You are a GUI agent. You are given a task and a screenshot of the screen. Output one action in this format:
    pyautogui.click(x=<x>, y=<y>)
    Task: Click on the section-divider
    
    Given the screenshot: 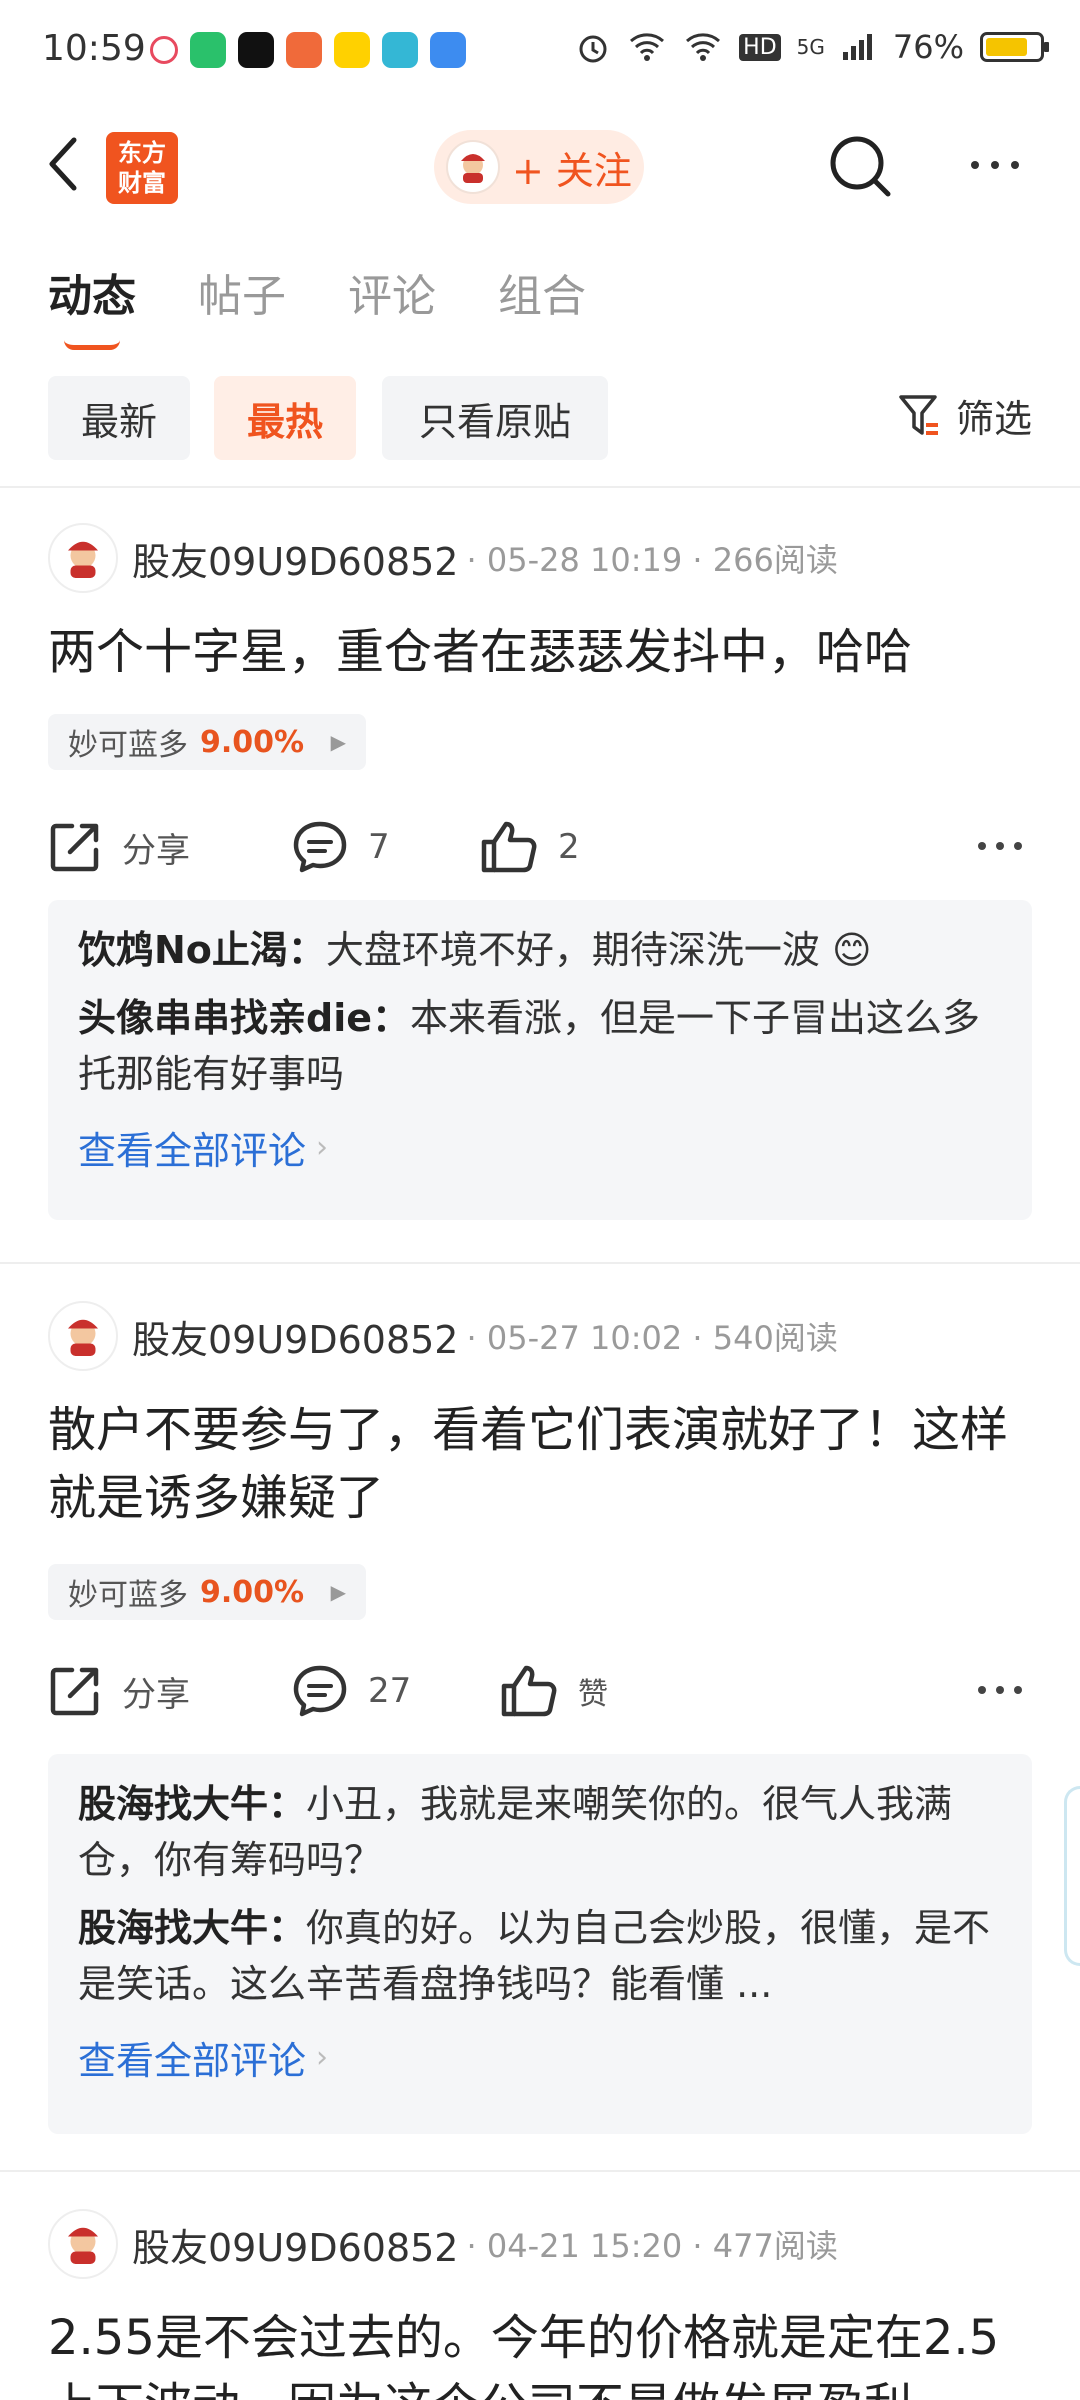 What is the action you would take?
    pyautogui.click(x=540, y=487)
    